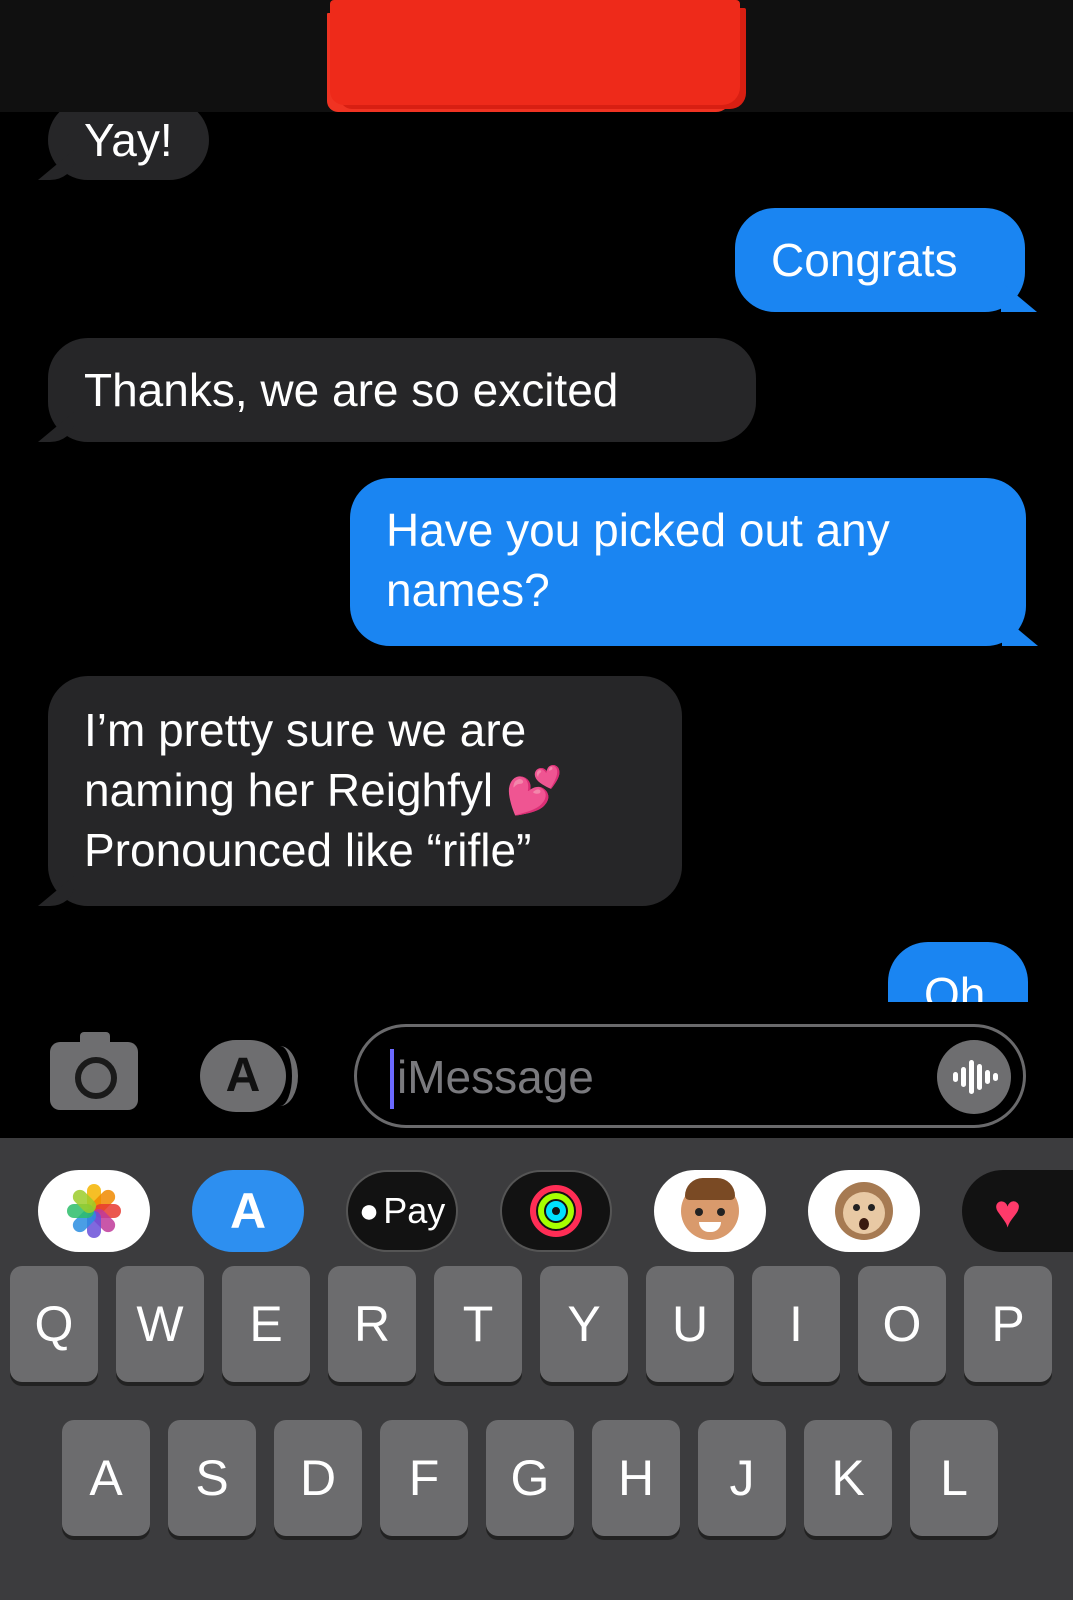 The image size is (1073, 1600). I want to click on message-bubble-incoming: Thanks, we are so excited, so click(402, 390).